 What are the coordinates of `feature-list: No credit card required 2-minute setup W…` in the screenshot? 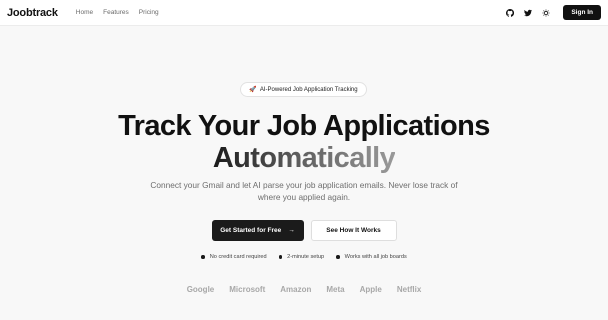 It's located at (304, 257).